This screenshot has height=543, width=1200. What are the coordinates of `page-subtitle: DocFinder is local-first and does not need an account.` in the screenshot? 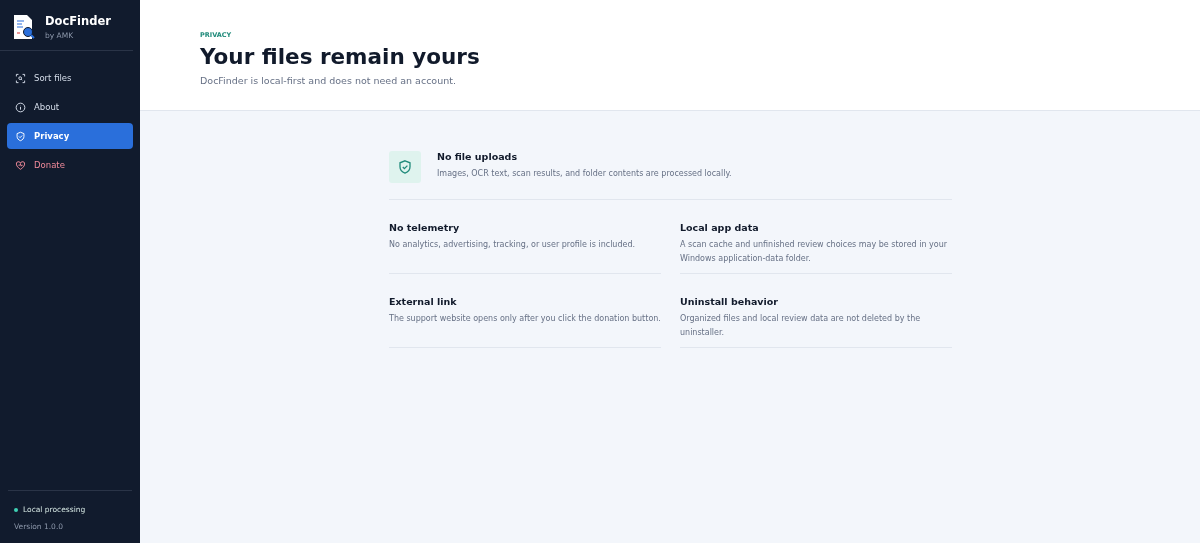 It's located at (328, 80).